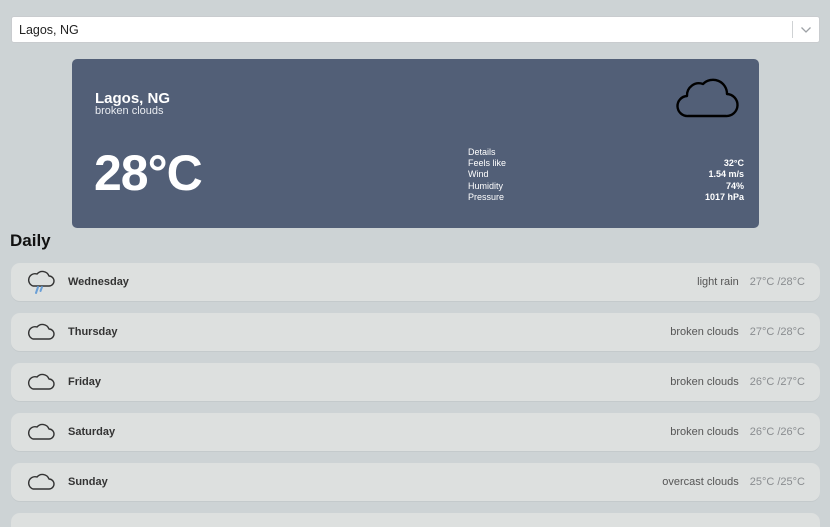 Image resolution: width=830 pixels, height=527 pixels. What do you see at coordinates (606, 152) in the screenshot?
I see `details-title-row: Details` at bounding box center [606, 152].